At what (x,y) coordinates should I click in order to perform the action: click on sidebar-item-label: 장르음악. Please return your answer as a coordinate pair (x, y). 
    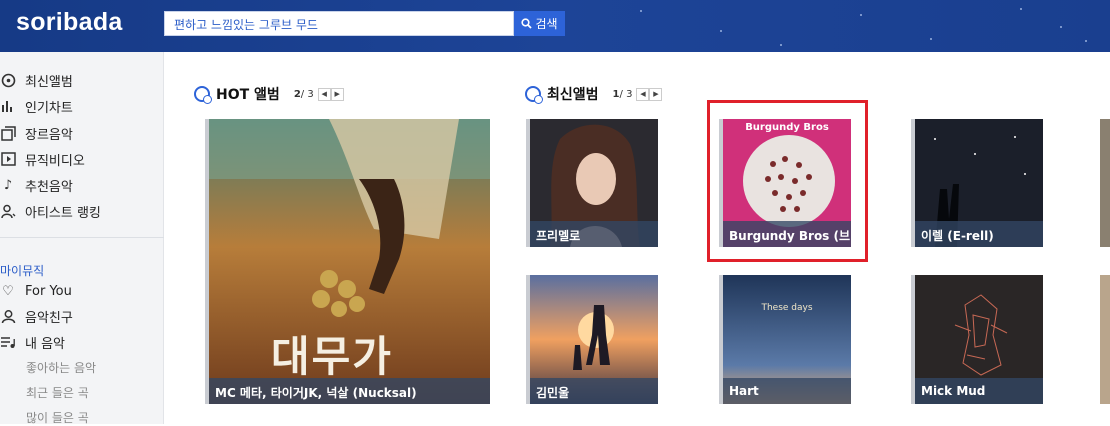
    Looking at the image, I should click on (49, 135).